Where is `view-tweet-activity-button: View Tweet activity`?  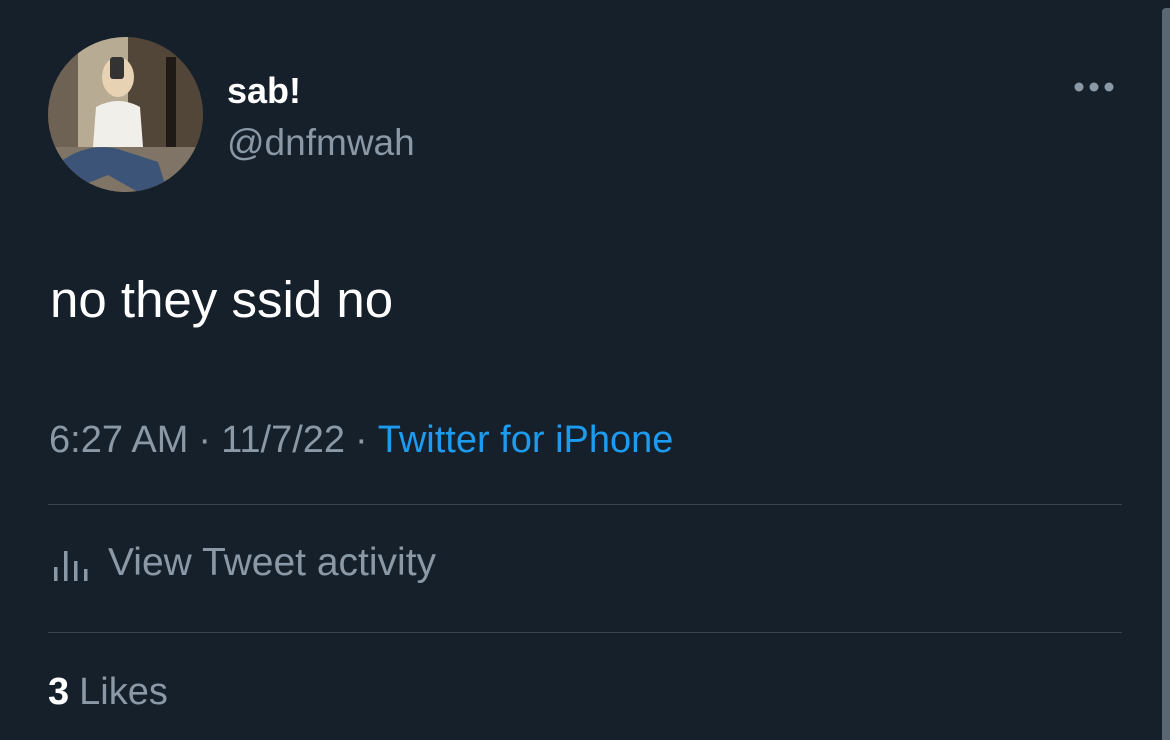 view-tweet-activity-button: View Tweet activity is located at coordinates (243, 563).